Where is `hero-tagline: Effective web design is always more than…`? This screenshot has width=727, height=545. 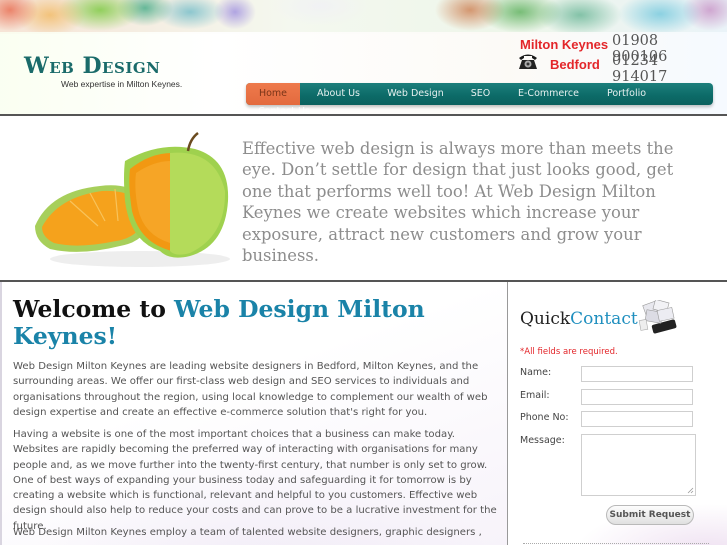 hero-tagline: Effective web design is always more than… is located at coordinates (458, 202).